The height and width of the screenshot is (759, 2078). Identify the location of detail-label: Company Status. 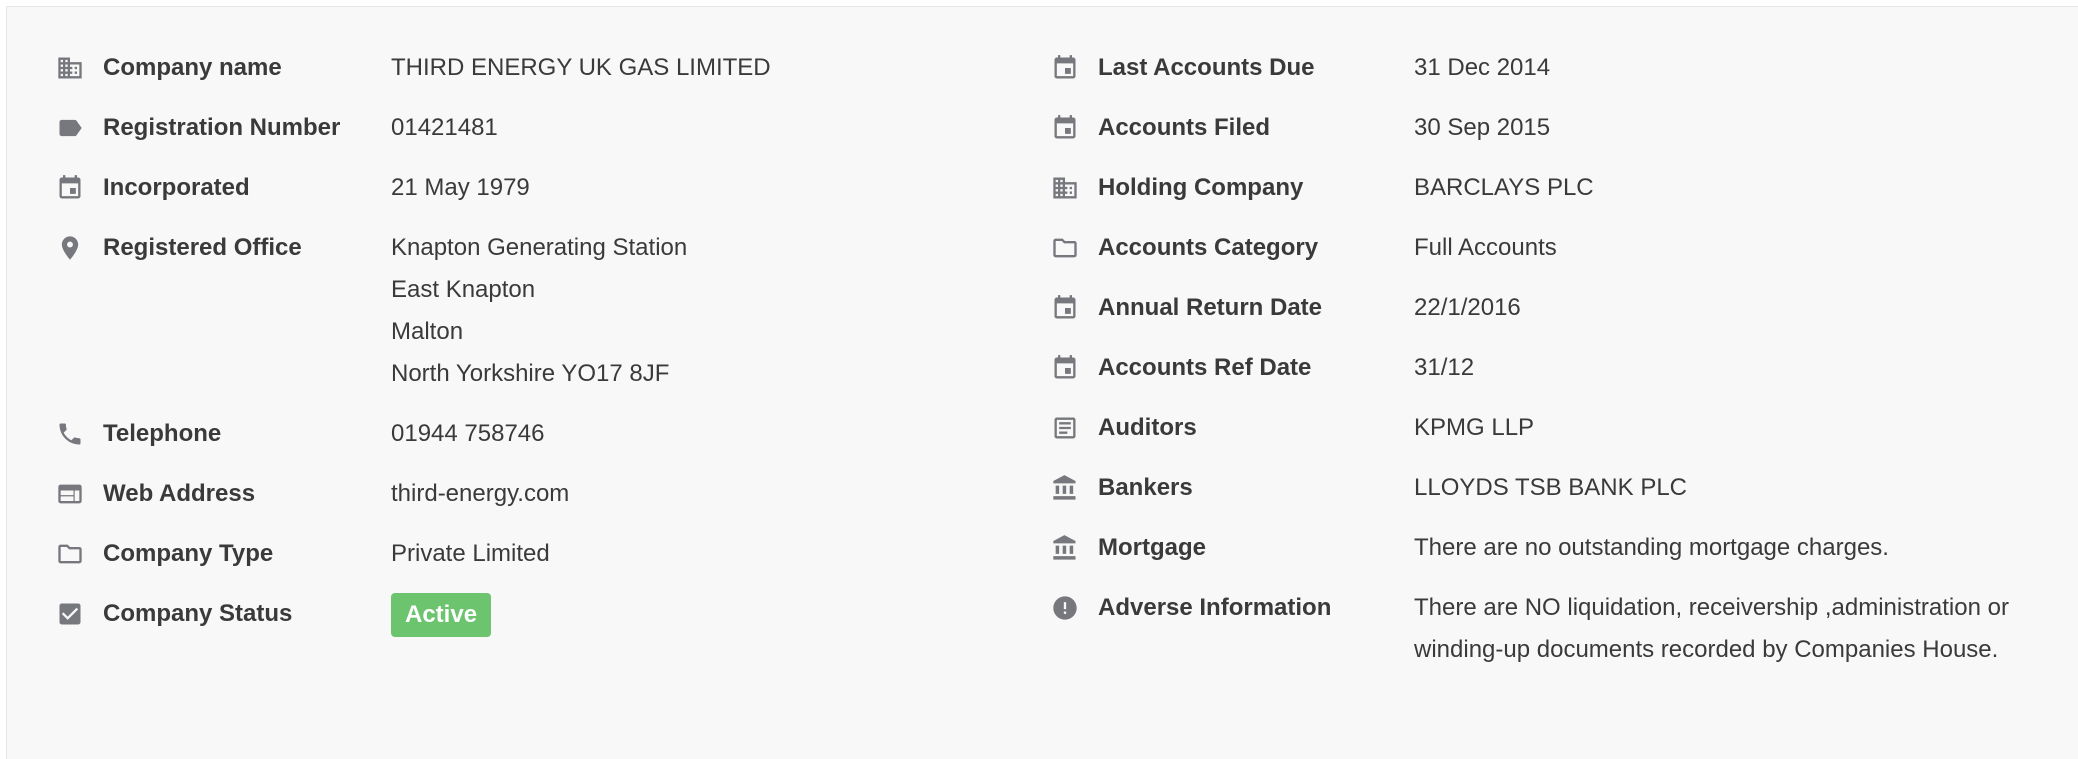
(198, 613).